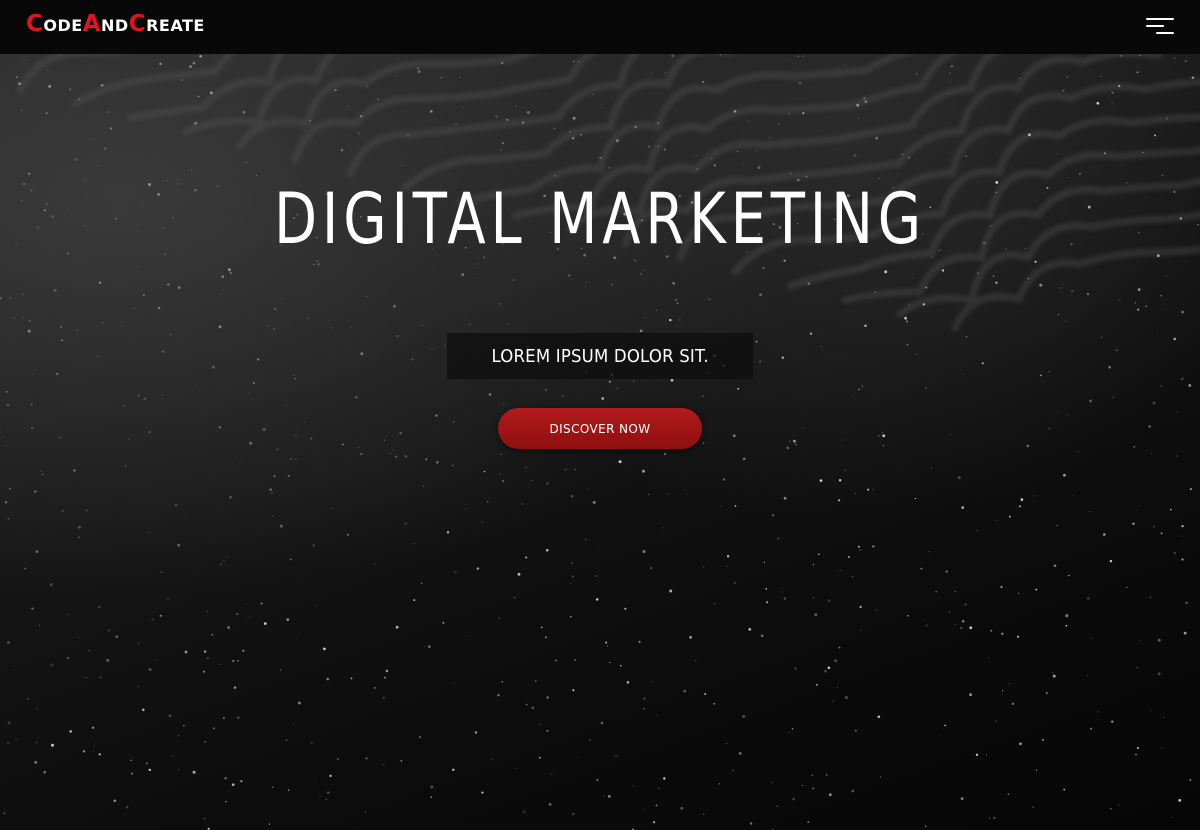 The width and height of the screenshot is (1200, 830). I want to click on hamburger-menu-icon, so click(1160, 27).